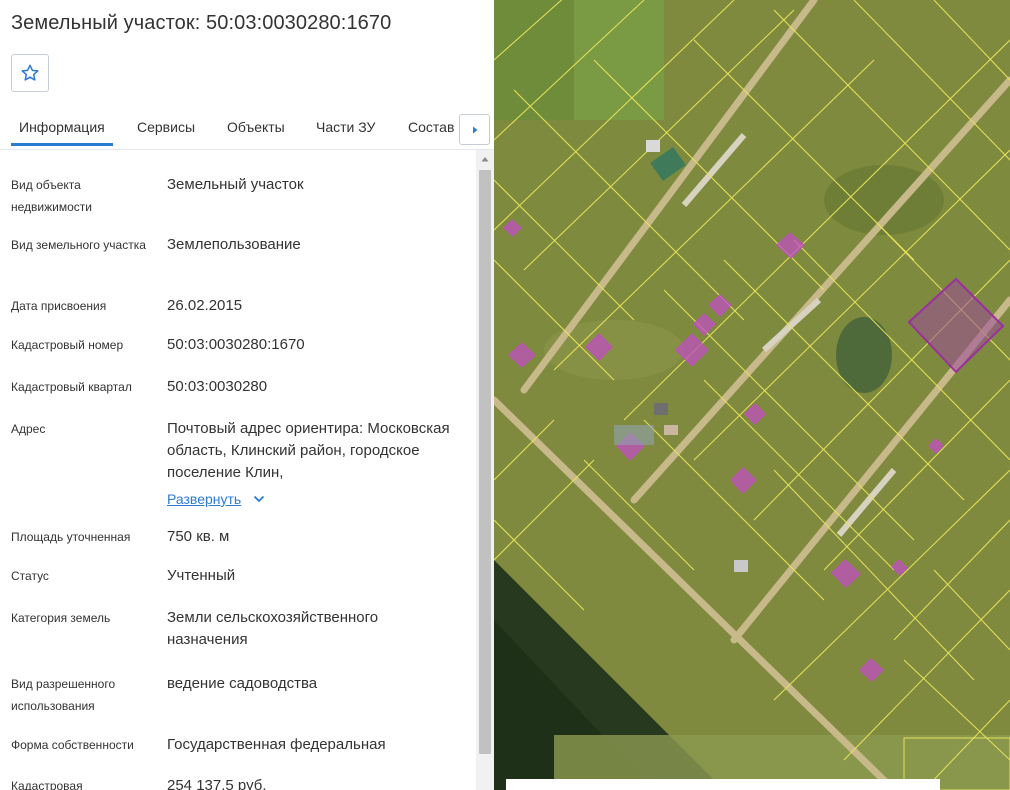  Describe the element at coordinates (62, 144) in the screenshot. I see `active-tab-indicator` at that location.